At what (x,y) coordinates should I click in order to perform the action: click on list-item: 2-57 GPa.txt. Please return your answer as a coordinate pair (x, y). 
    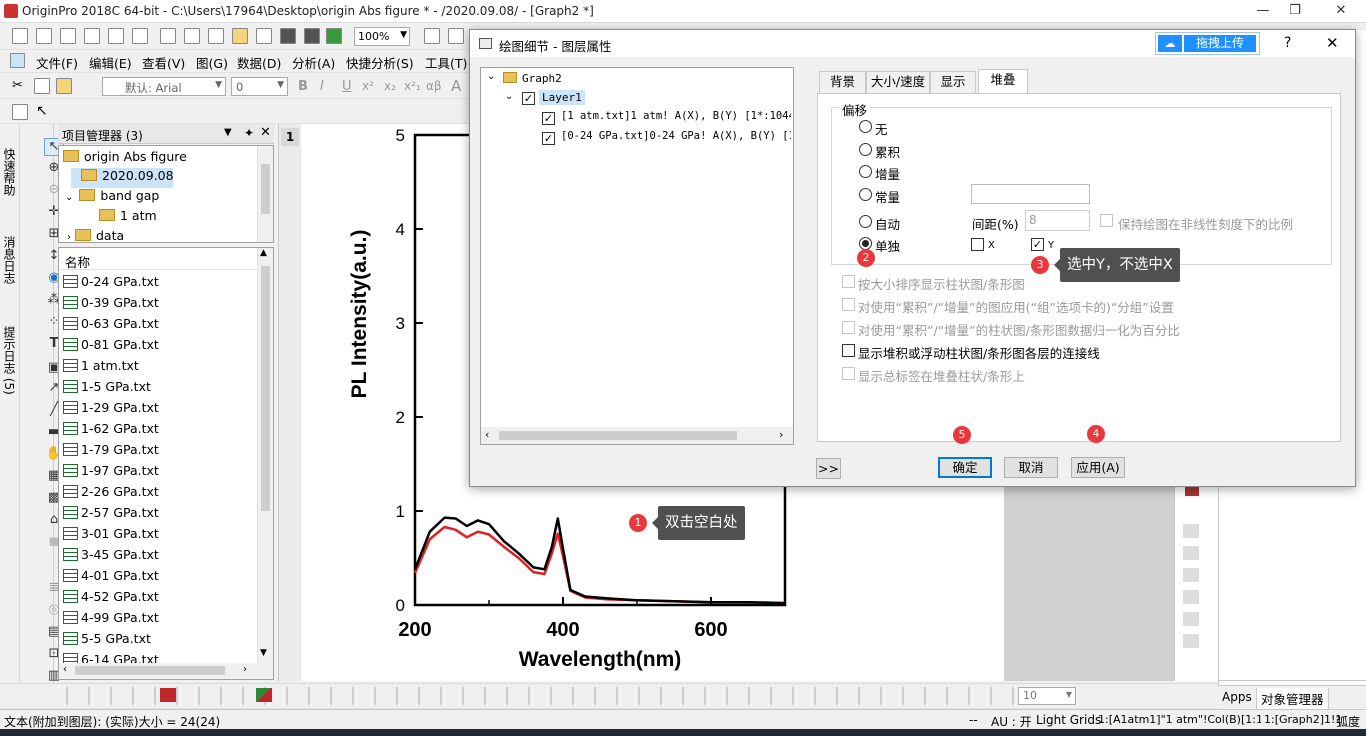
    Looking at the image, I should click on (111, 515).